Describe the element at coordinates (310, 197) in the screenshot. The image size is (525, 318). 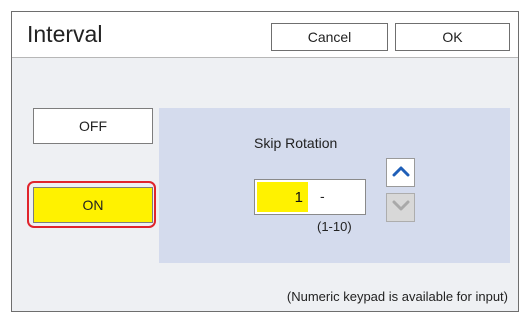
I see `skip-rotation-input: 1 -` at that location.